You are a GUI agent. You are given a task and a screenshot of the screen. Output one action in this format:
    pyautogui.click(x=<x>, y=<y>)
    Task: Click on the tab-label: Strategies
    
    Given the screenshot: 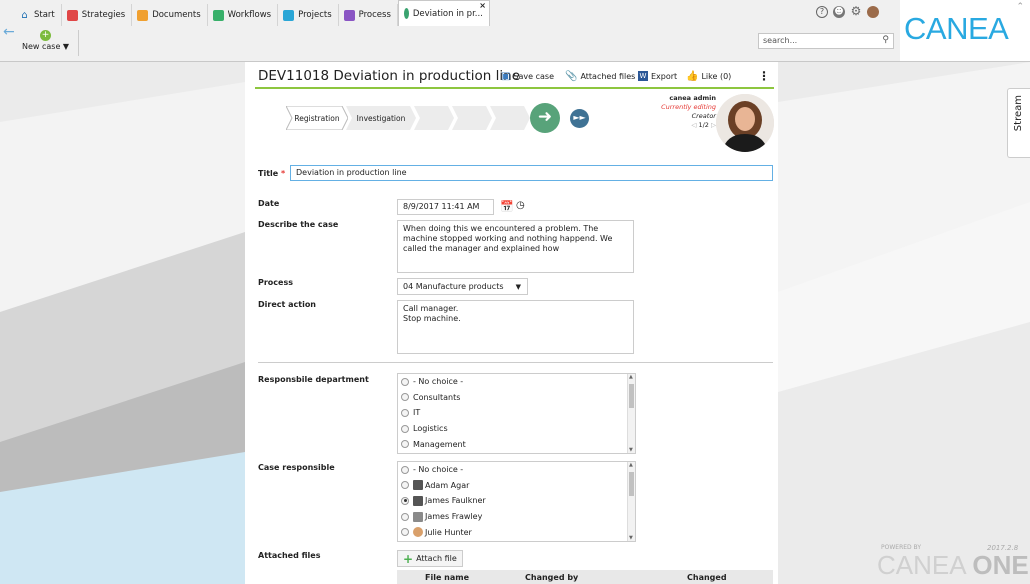 What is the action you would take?
    pyautogui.click(x=103, y=15)
    